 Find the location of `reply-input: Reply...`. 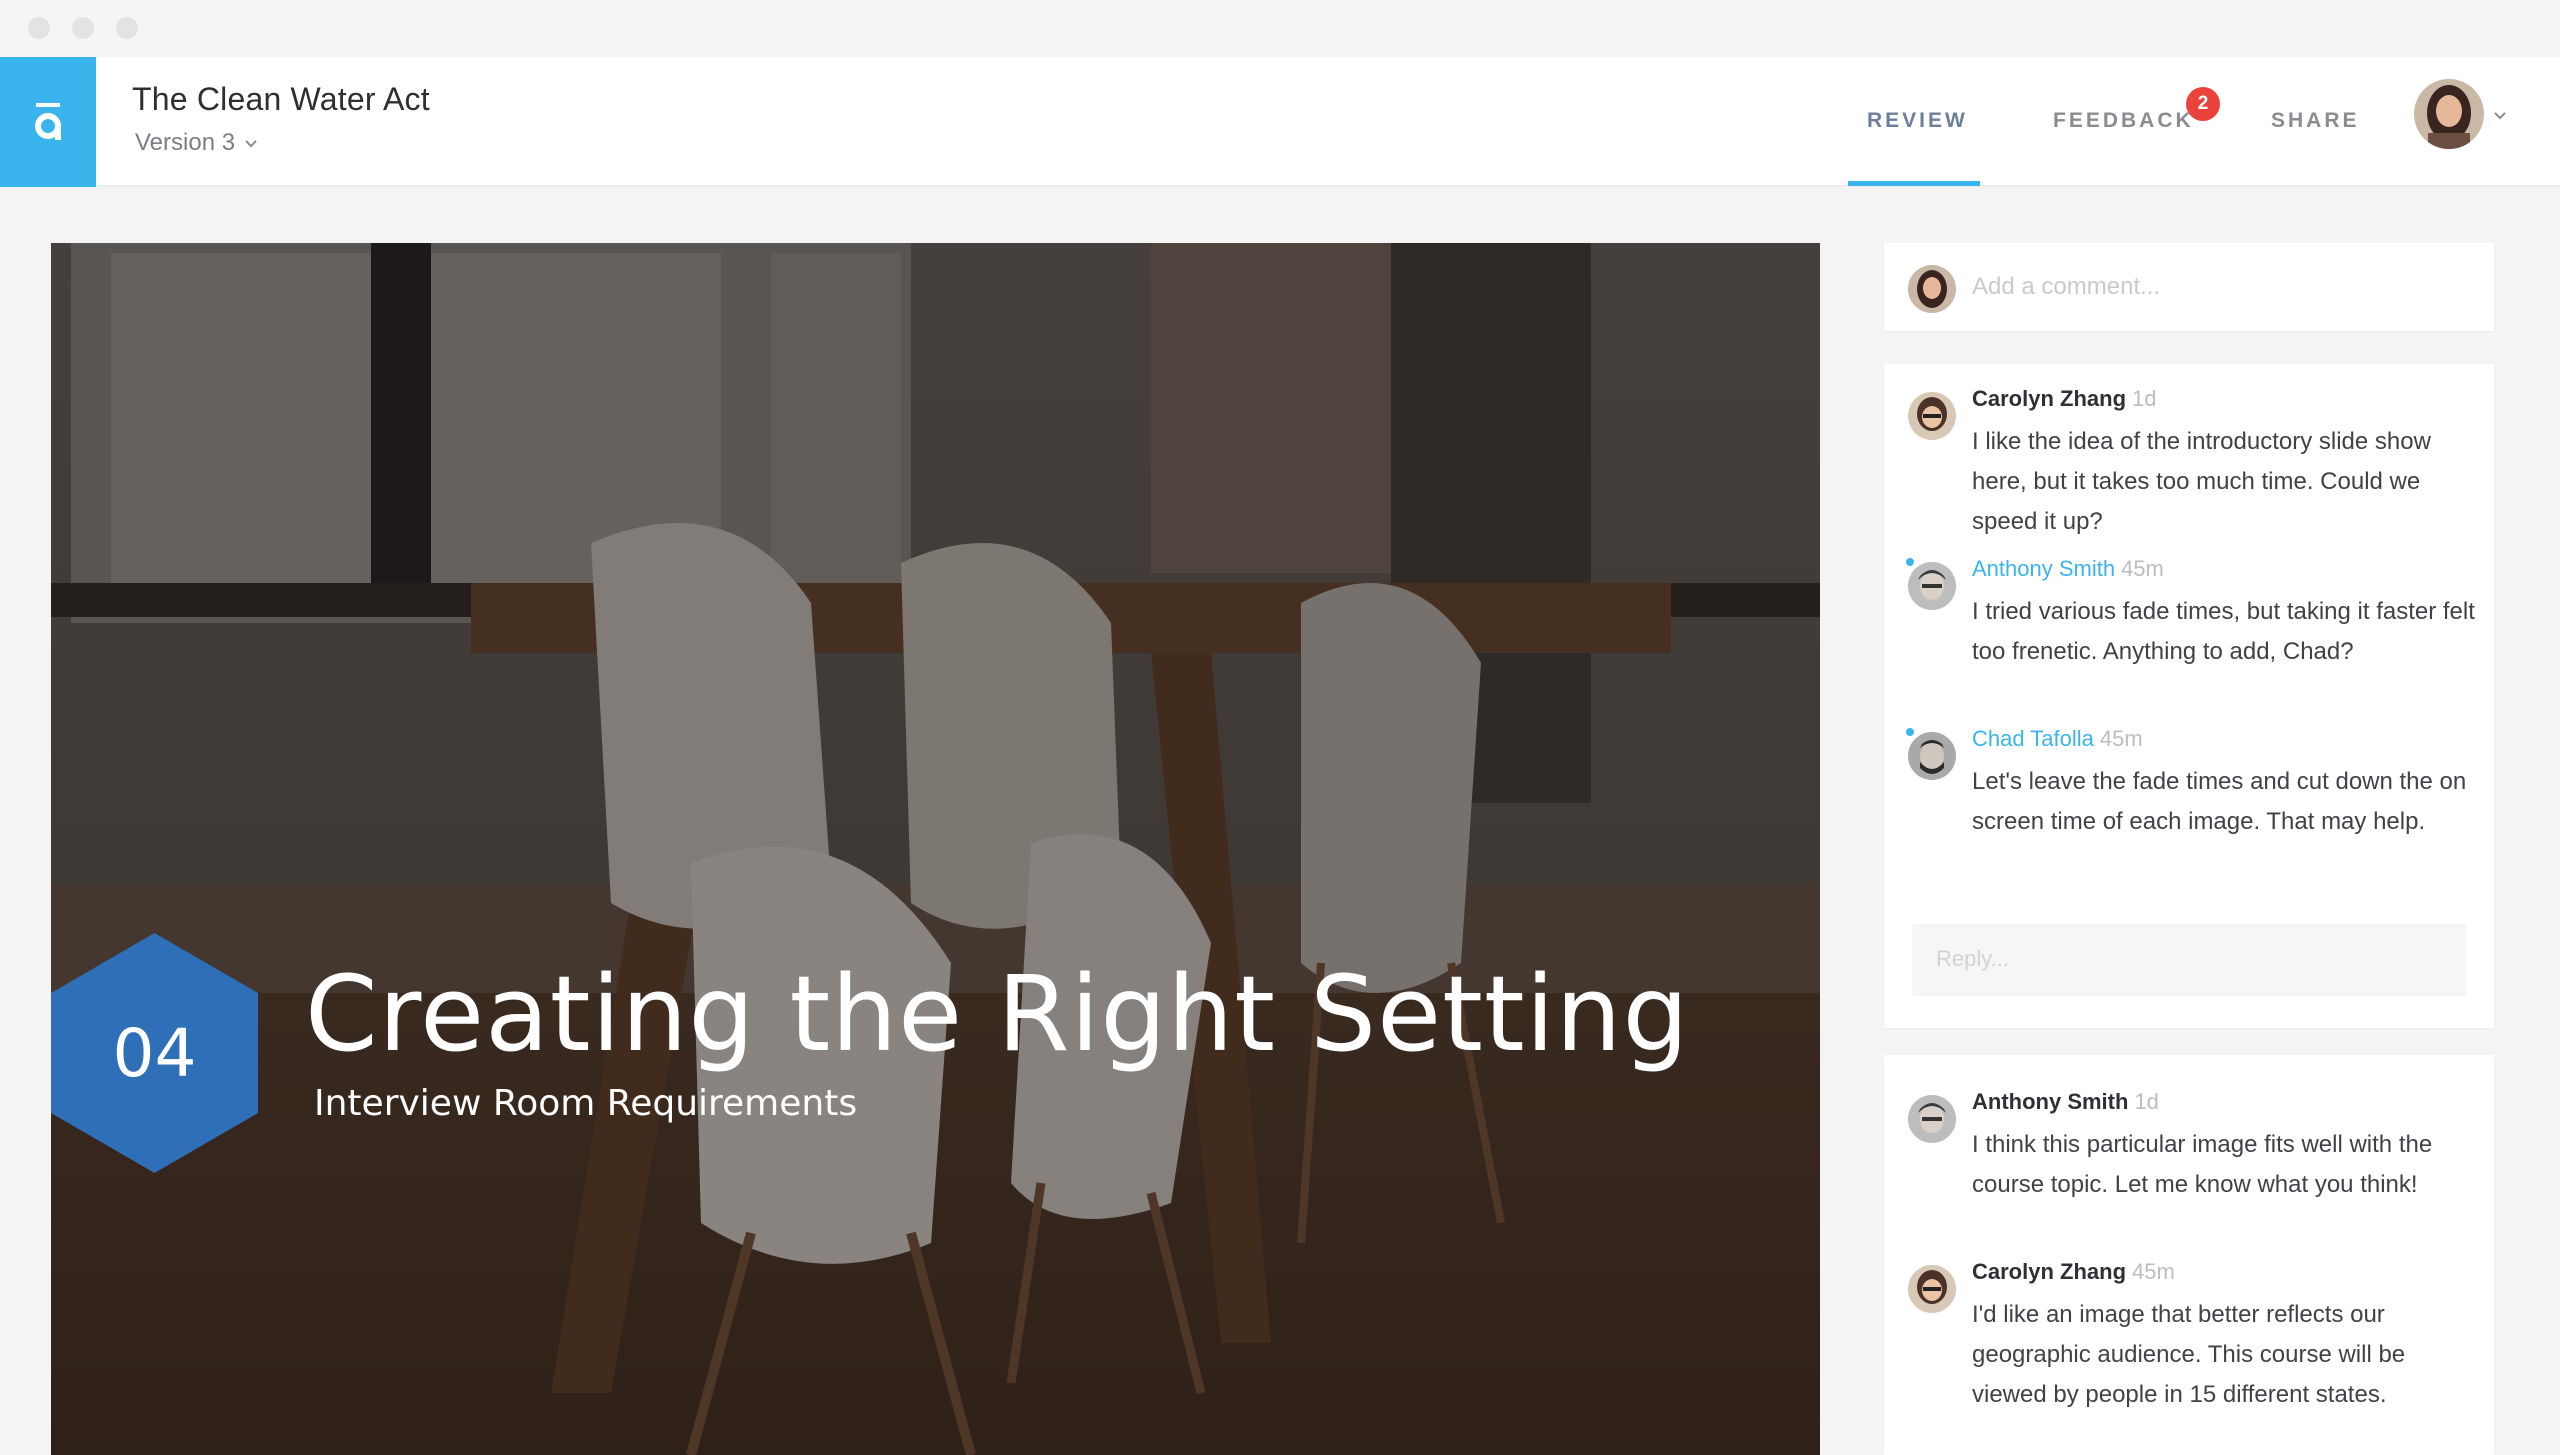

reply-input: Reply... is located at coordinates (2189, 960).